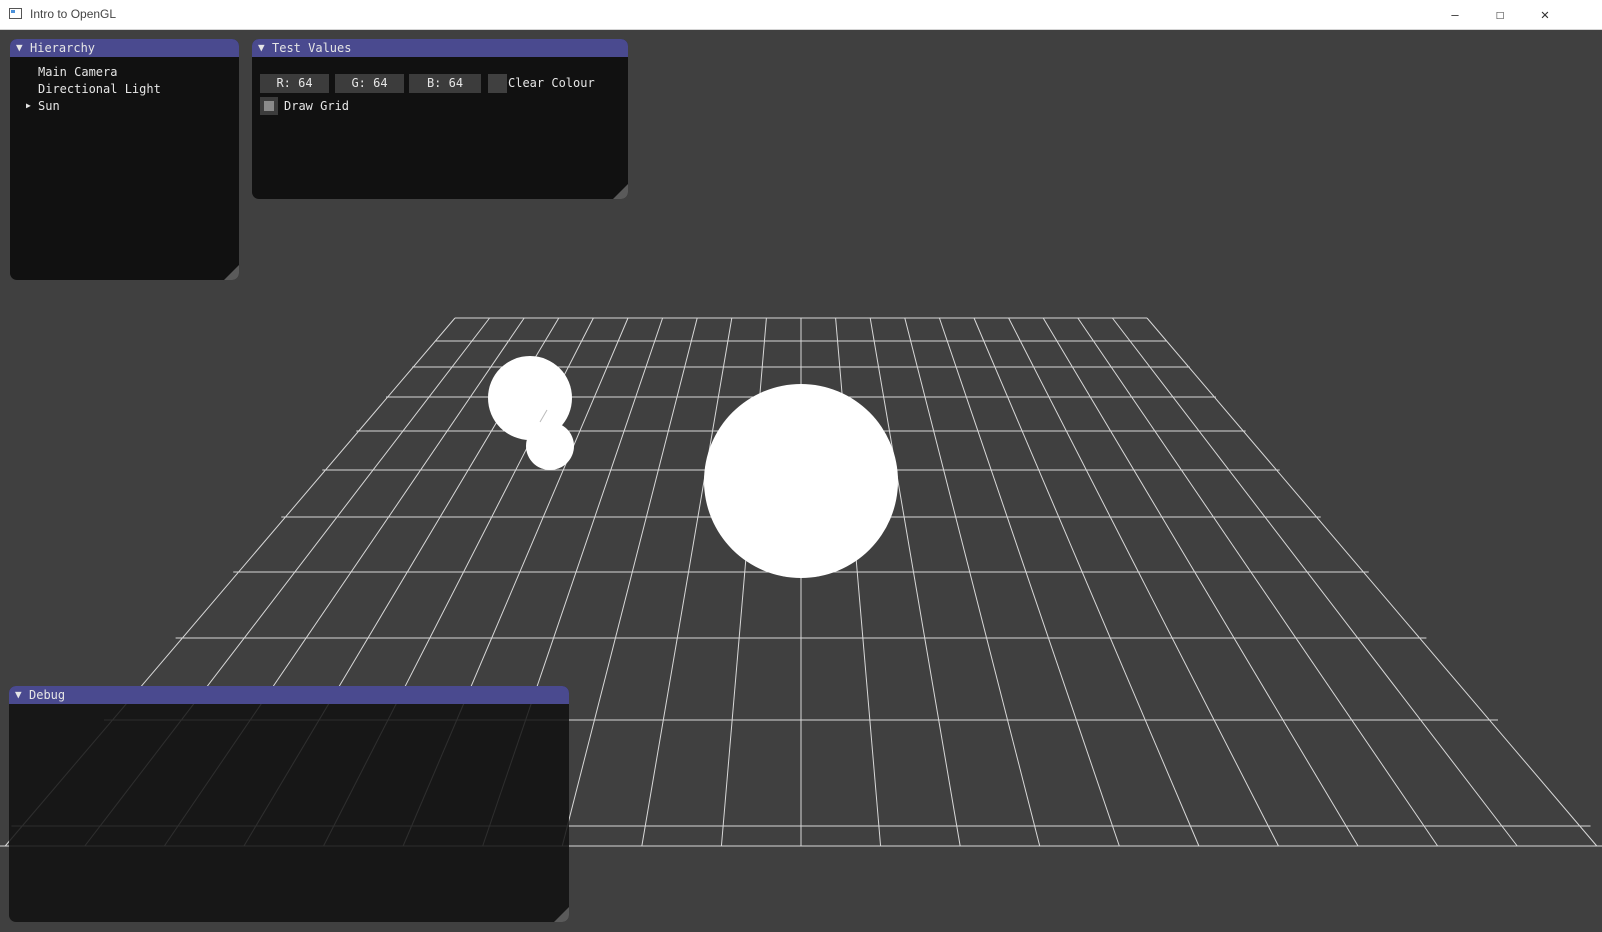 The image size is (1602, 932). What do you see at coordinates (49, 106) in the screenshot?
I see `hierarchy-item-sun: Sun` at bounding box center [49, 106].